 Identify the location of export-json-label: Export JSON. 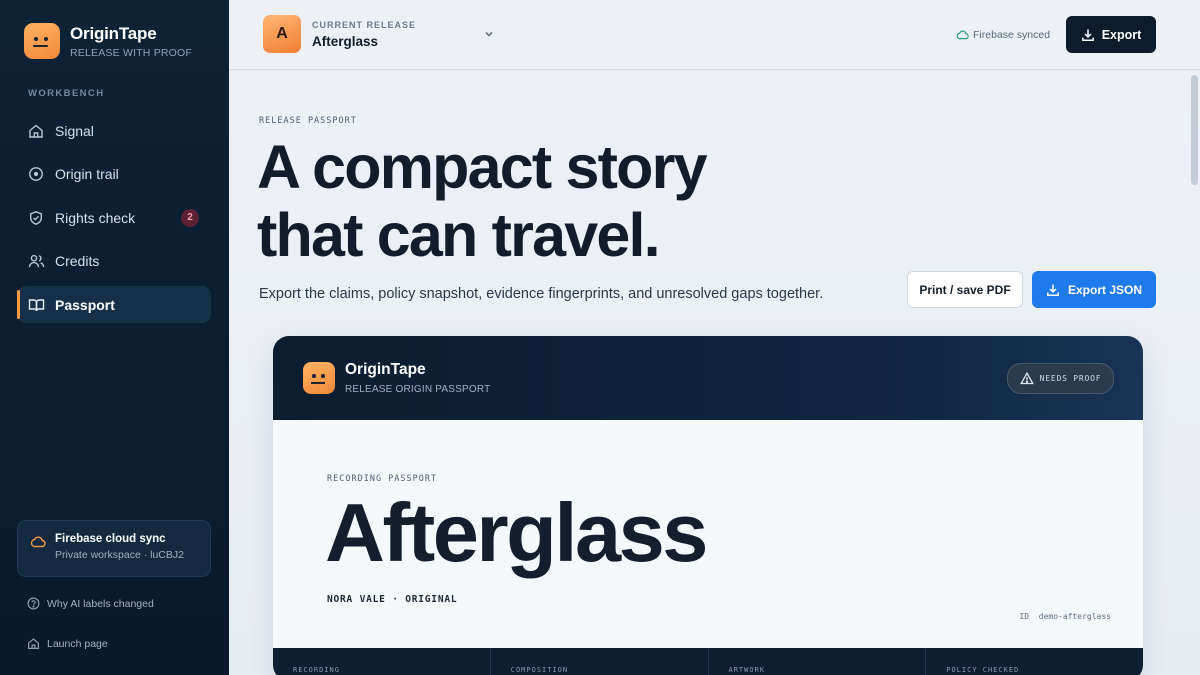
(1104, 289).